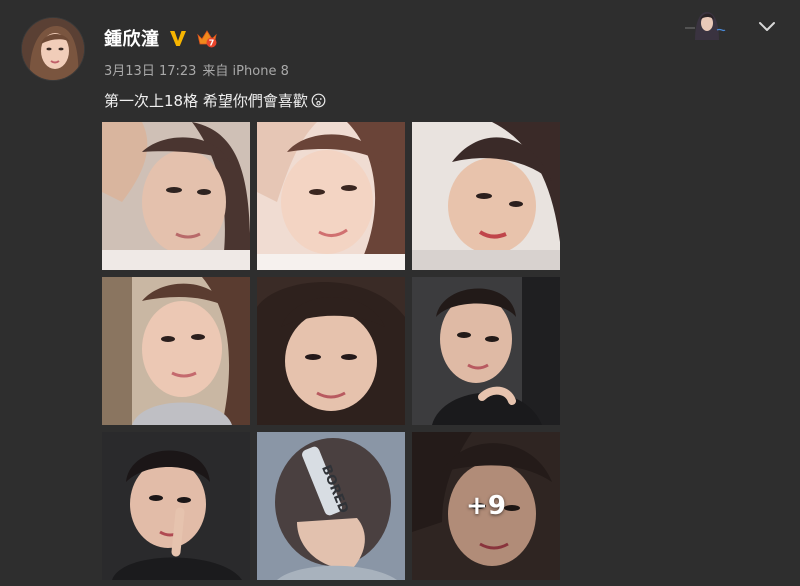 This screenshot has height=586, width=800. I want to click on post-source: 来自 iPhone 8, so click(245, 71).